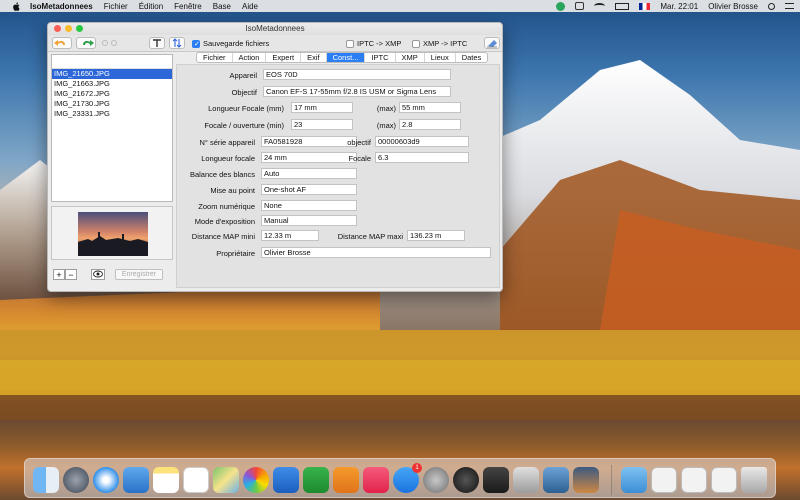 The image size is (800, 500). I want to click on menu-fichier: Fichier, so click(116, 6).